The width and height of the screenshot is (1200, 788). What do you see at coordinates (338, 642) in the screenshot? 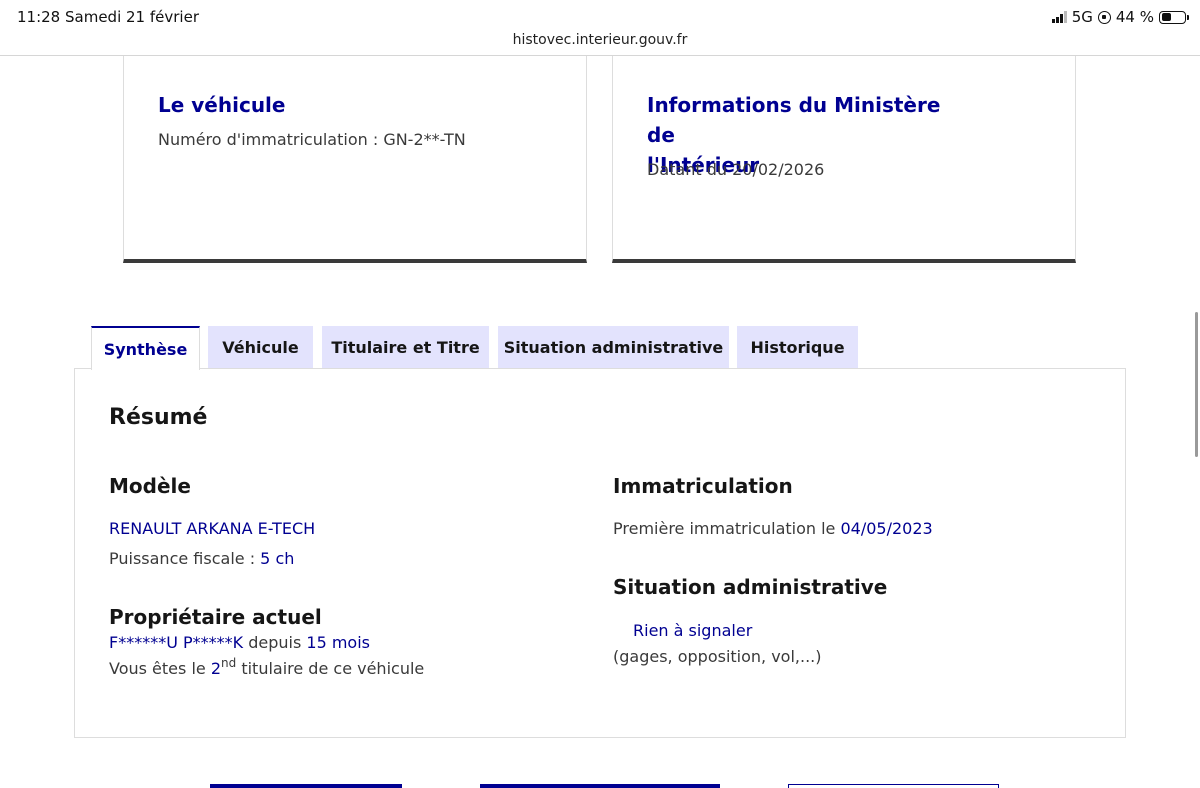
I see `owner-since-value: 15 mois` at bounding box center [338, 642].